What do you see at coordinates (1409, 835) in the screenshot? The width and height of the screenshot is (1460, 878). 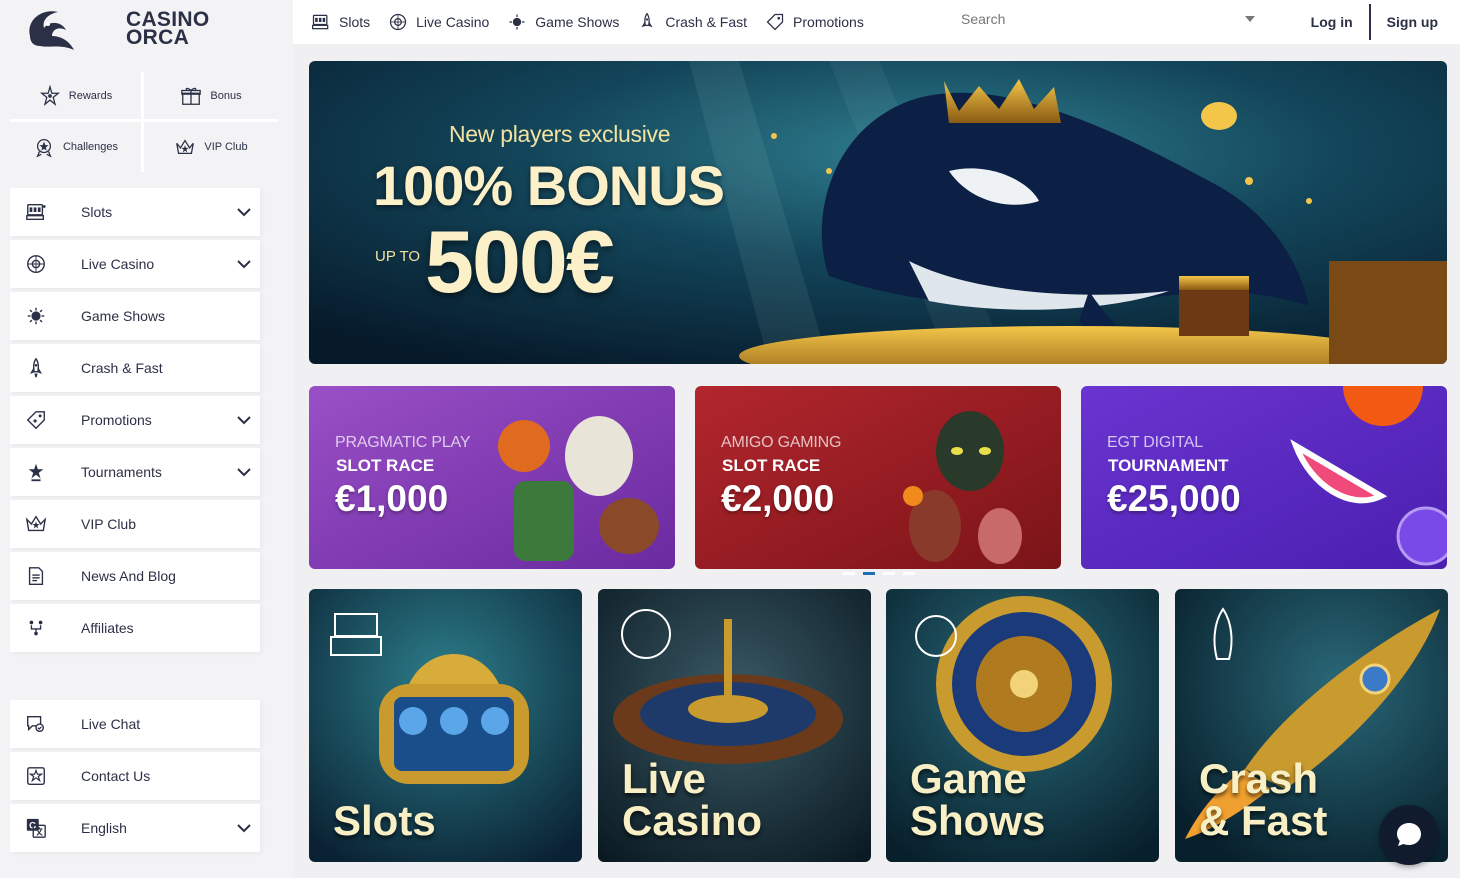 I see `live-chat-button` at bounding box center [1409, 835].